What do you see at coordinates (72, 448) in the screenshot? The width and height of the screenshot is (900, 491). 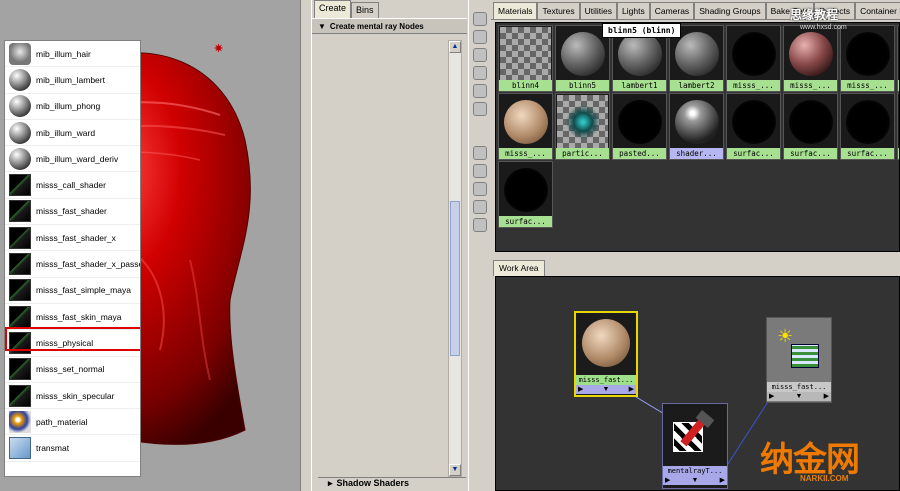 I see `node-item: transmat` at bounding box center [72, 448].